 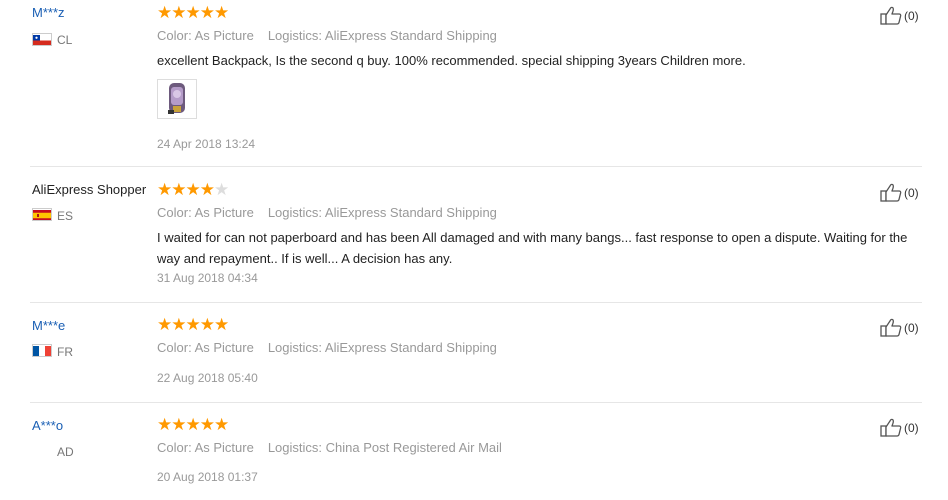 I want to click on reviewer-name: A***o, so click(x=47, y=426).